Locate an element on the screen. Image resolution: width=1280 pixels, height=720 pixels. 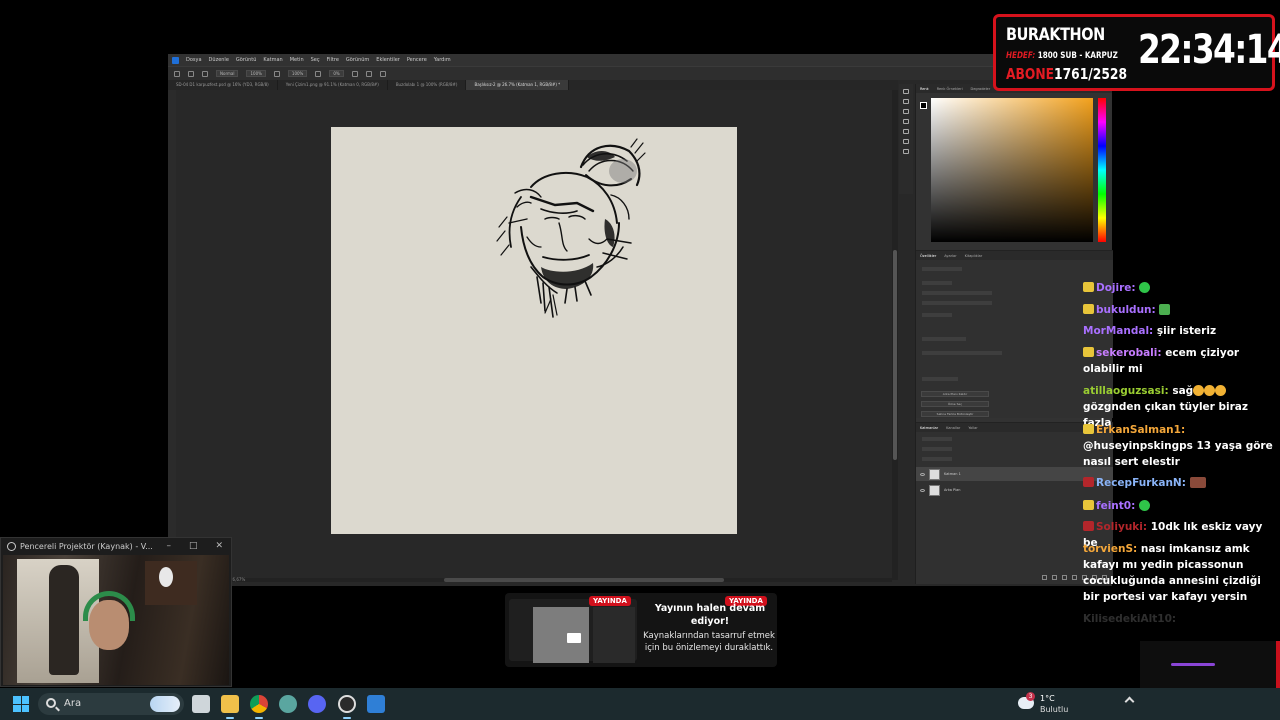
chat-username: bukuldun: is located at coordinates (1126, 310).